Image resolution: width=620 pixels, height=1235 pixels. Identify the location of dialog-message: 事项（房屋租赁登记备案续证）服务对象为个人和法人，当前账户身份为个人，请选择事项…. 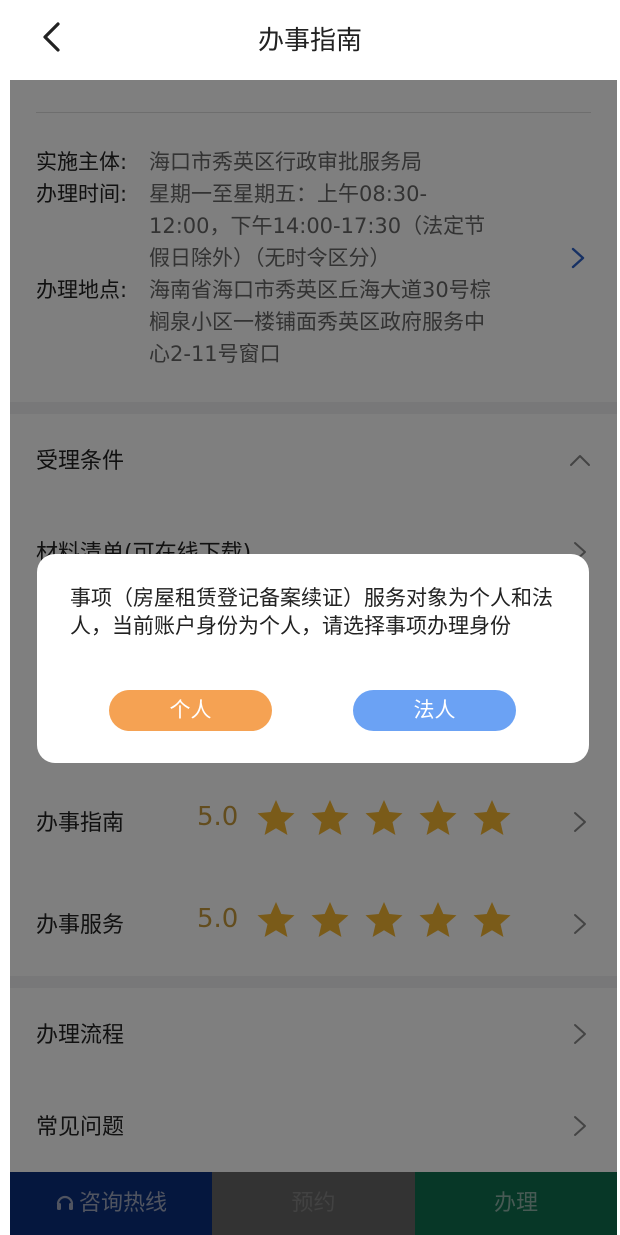
(311, 612).